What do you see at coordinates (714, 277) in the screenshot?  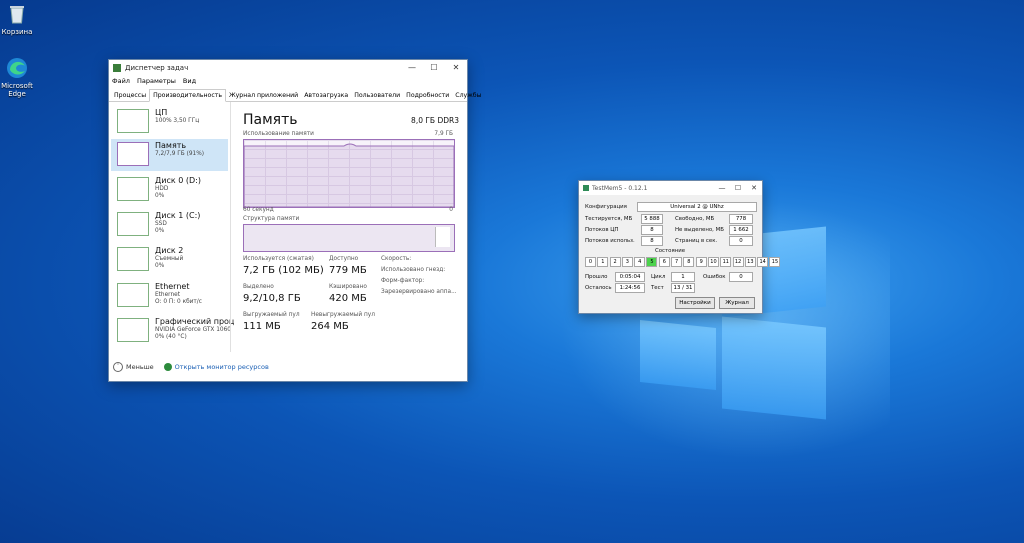 I see `errors-label: Ошибок` at bounding box center [714, 277].